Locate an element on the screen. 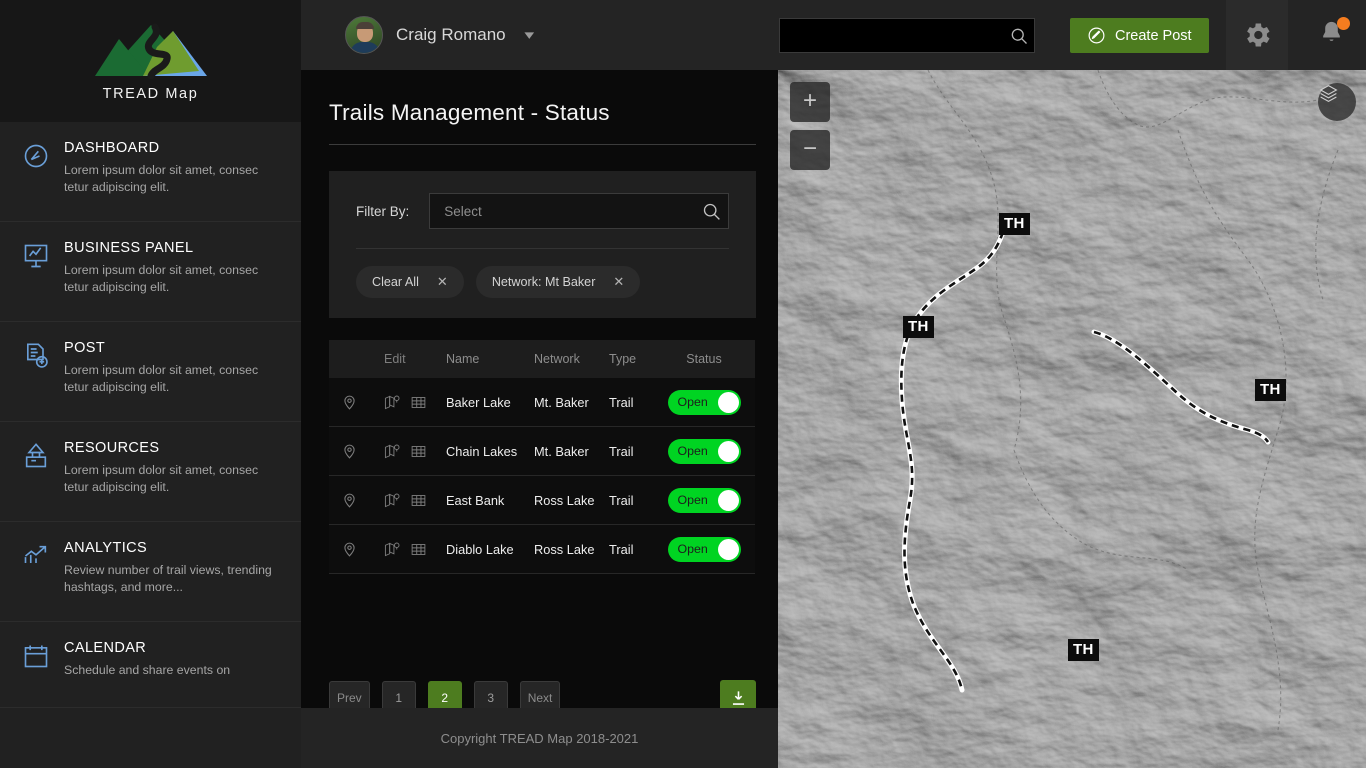 The height and width of the screenshot is (768, 1366). header-search is located at coordinates (907, 35).